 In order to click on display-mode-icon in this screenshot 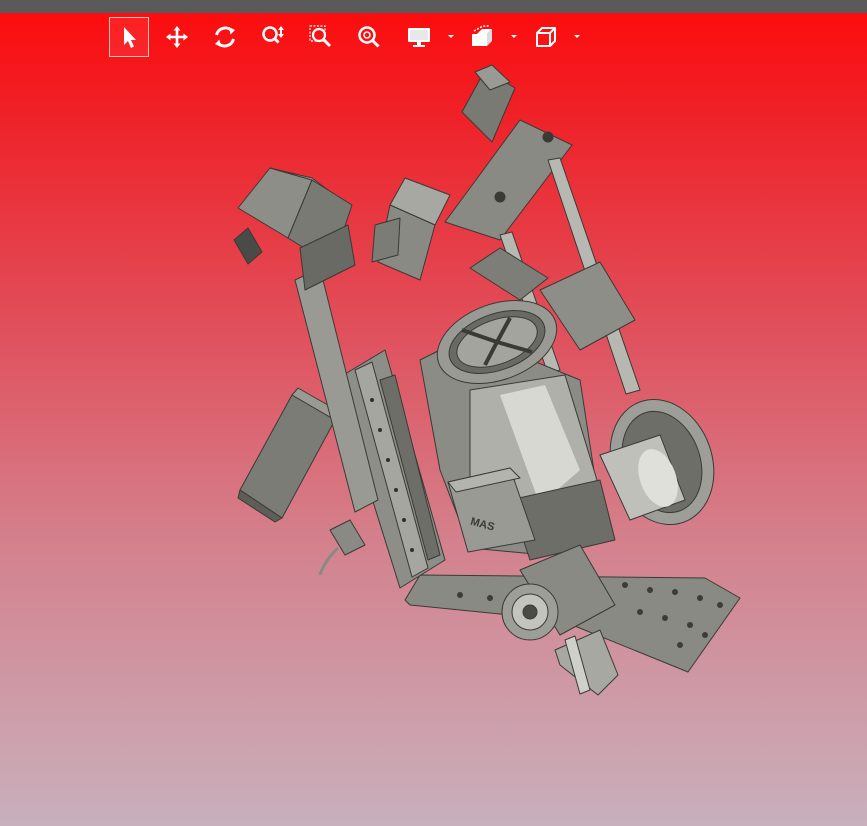, I will do `click(419, 37)`.